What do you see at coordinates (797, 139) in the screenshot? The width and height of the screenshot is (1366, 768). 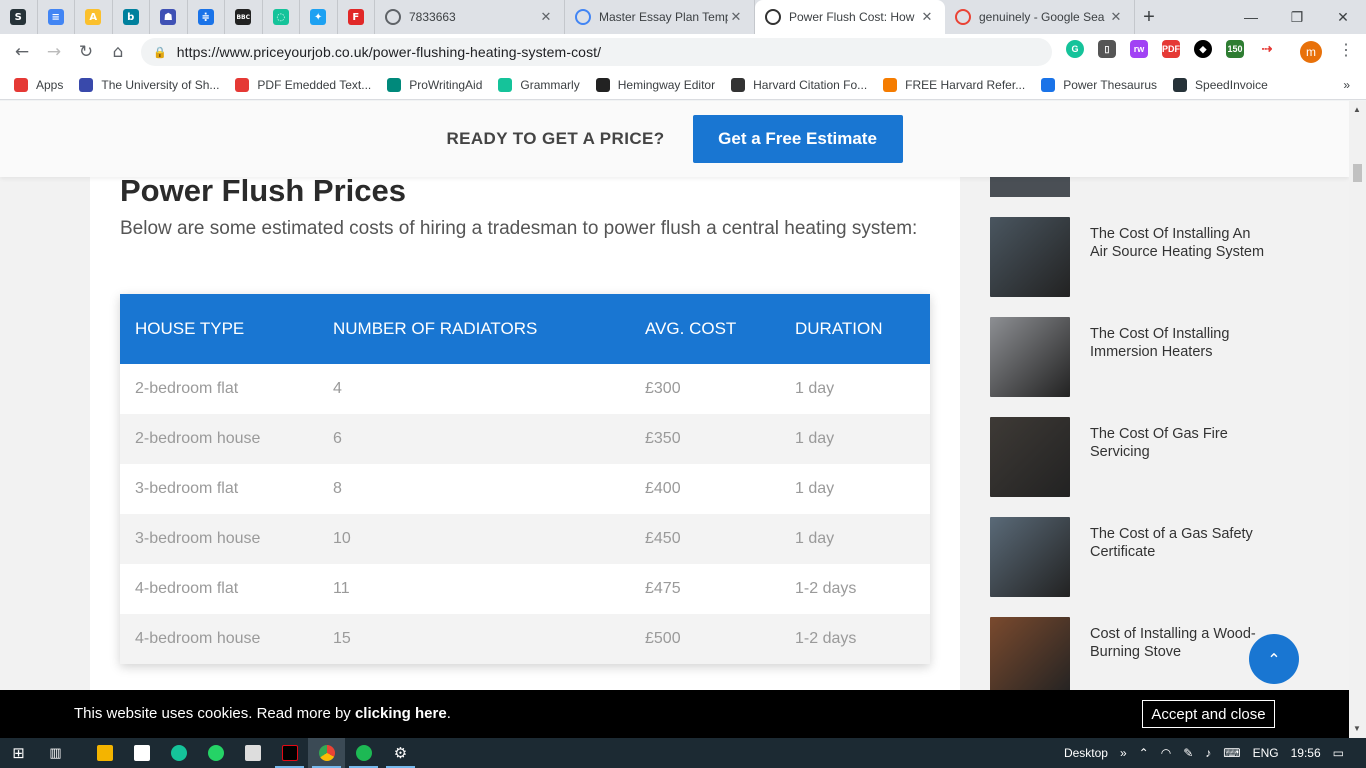 I see `free-estimate-button: Get a Free Estimate` at bounding box center [797, 139].